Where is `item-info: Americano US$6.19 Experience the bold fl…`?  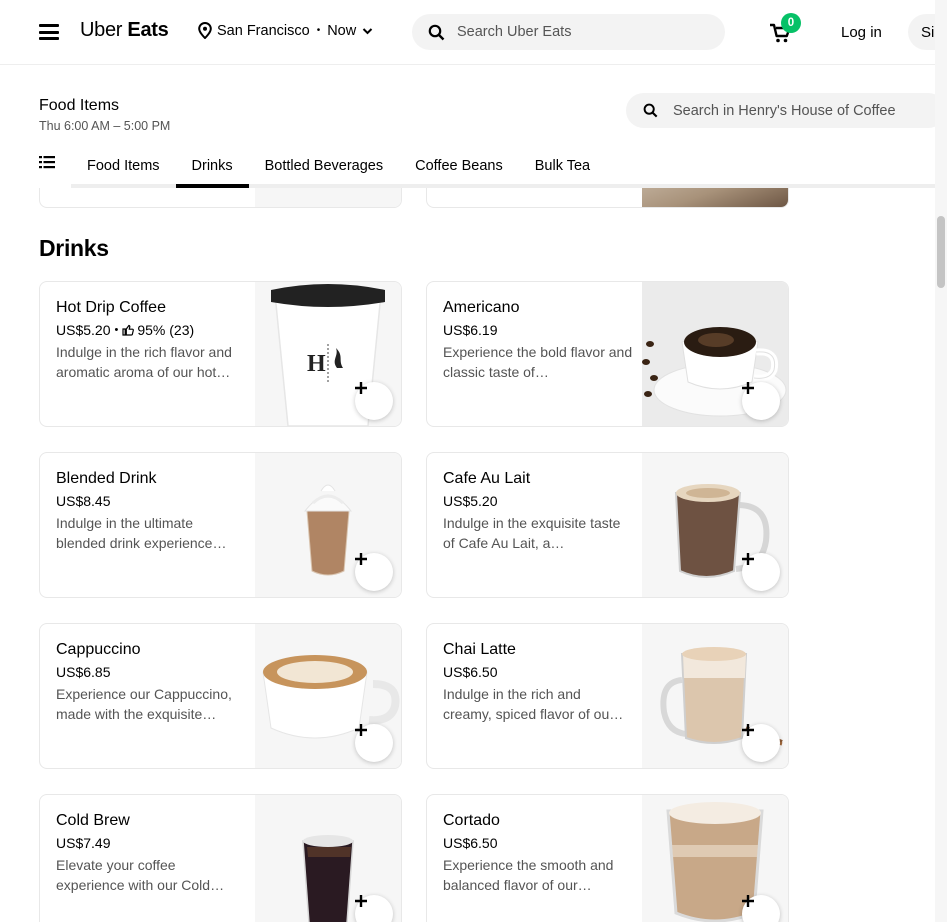
item-info: Americano US$6.19 Experience the bold fl… is located at coordinates (538, 340).